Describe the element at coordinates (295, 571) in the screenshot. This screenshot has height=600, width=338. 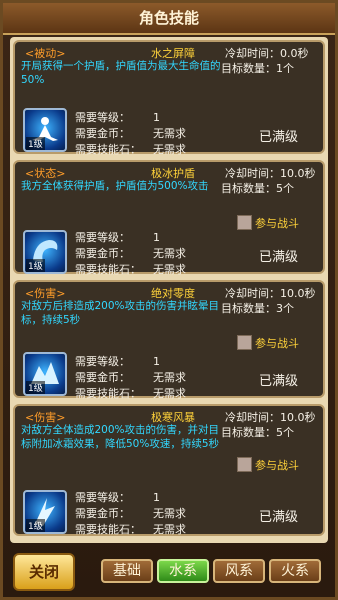
I see `tab-fire: 火系` at that location.